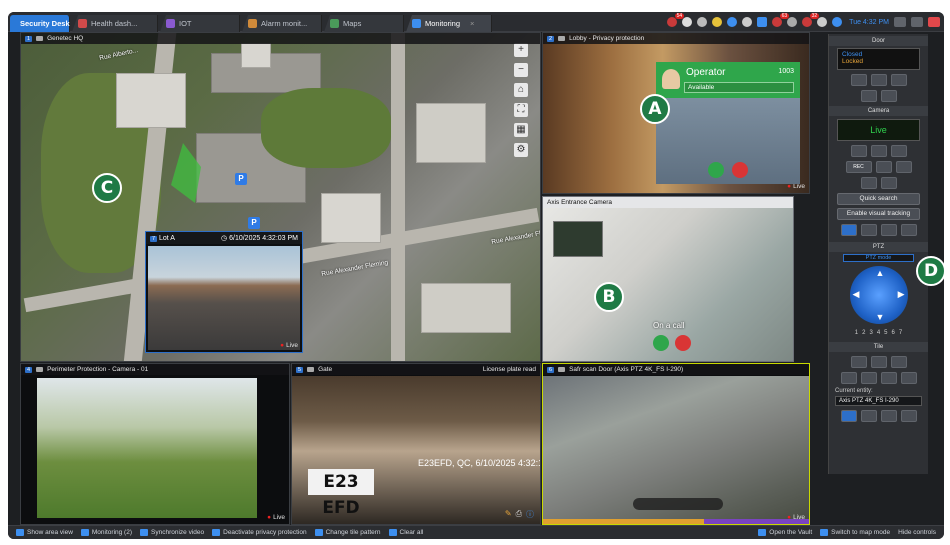 Image resolution: width=950 pixels, height=545 pixels. I want to click on entity-play-button, so click(888, 416).